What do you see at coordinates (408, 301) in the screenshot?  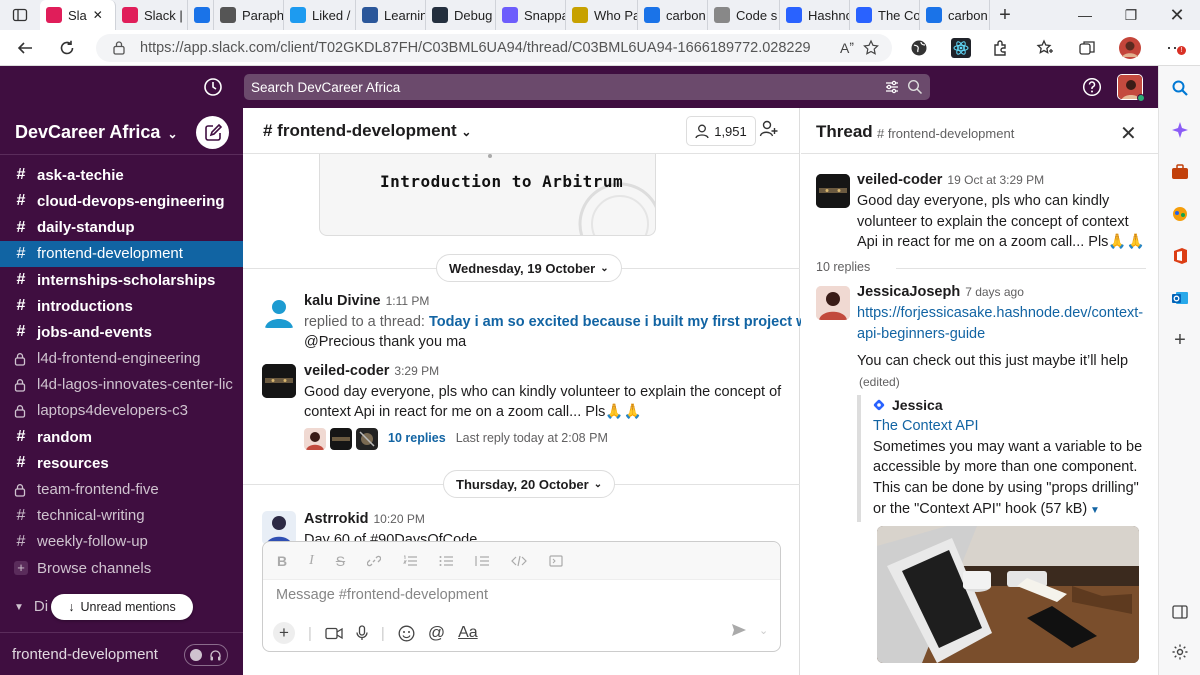 I see `message-time: 1:11 PM` at bounding box center [408, 301].